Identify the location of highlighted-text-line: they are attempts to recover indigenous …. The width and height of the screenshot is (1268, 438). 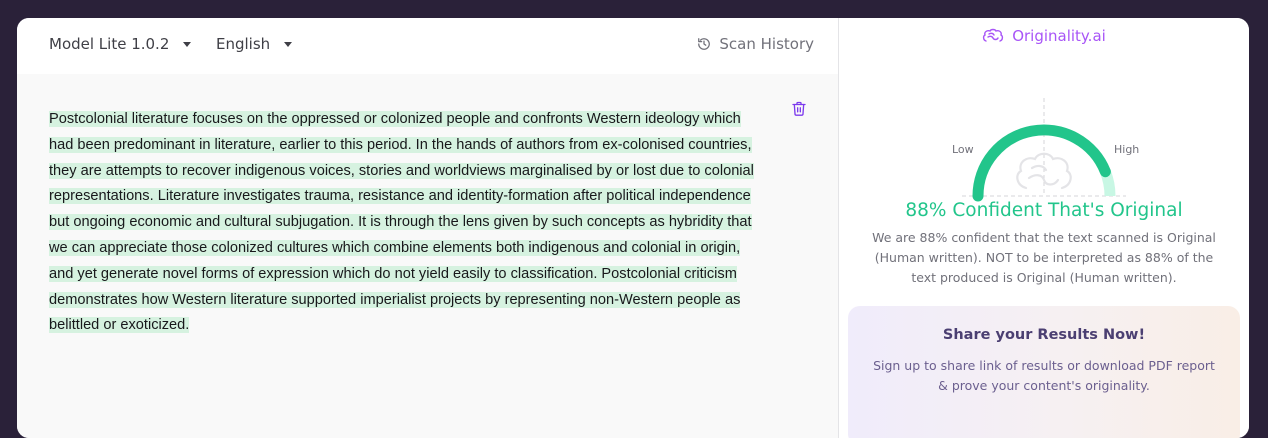
(401, 170).